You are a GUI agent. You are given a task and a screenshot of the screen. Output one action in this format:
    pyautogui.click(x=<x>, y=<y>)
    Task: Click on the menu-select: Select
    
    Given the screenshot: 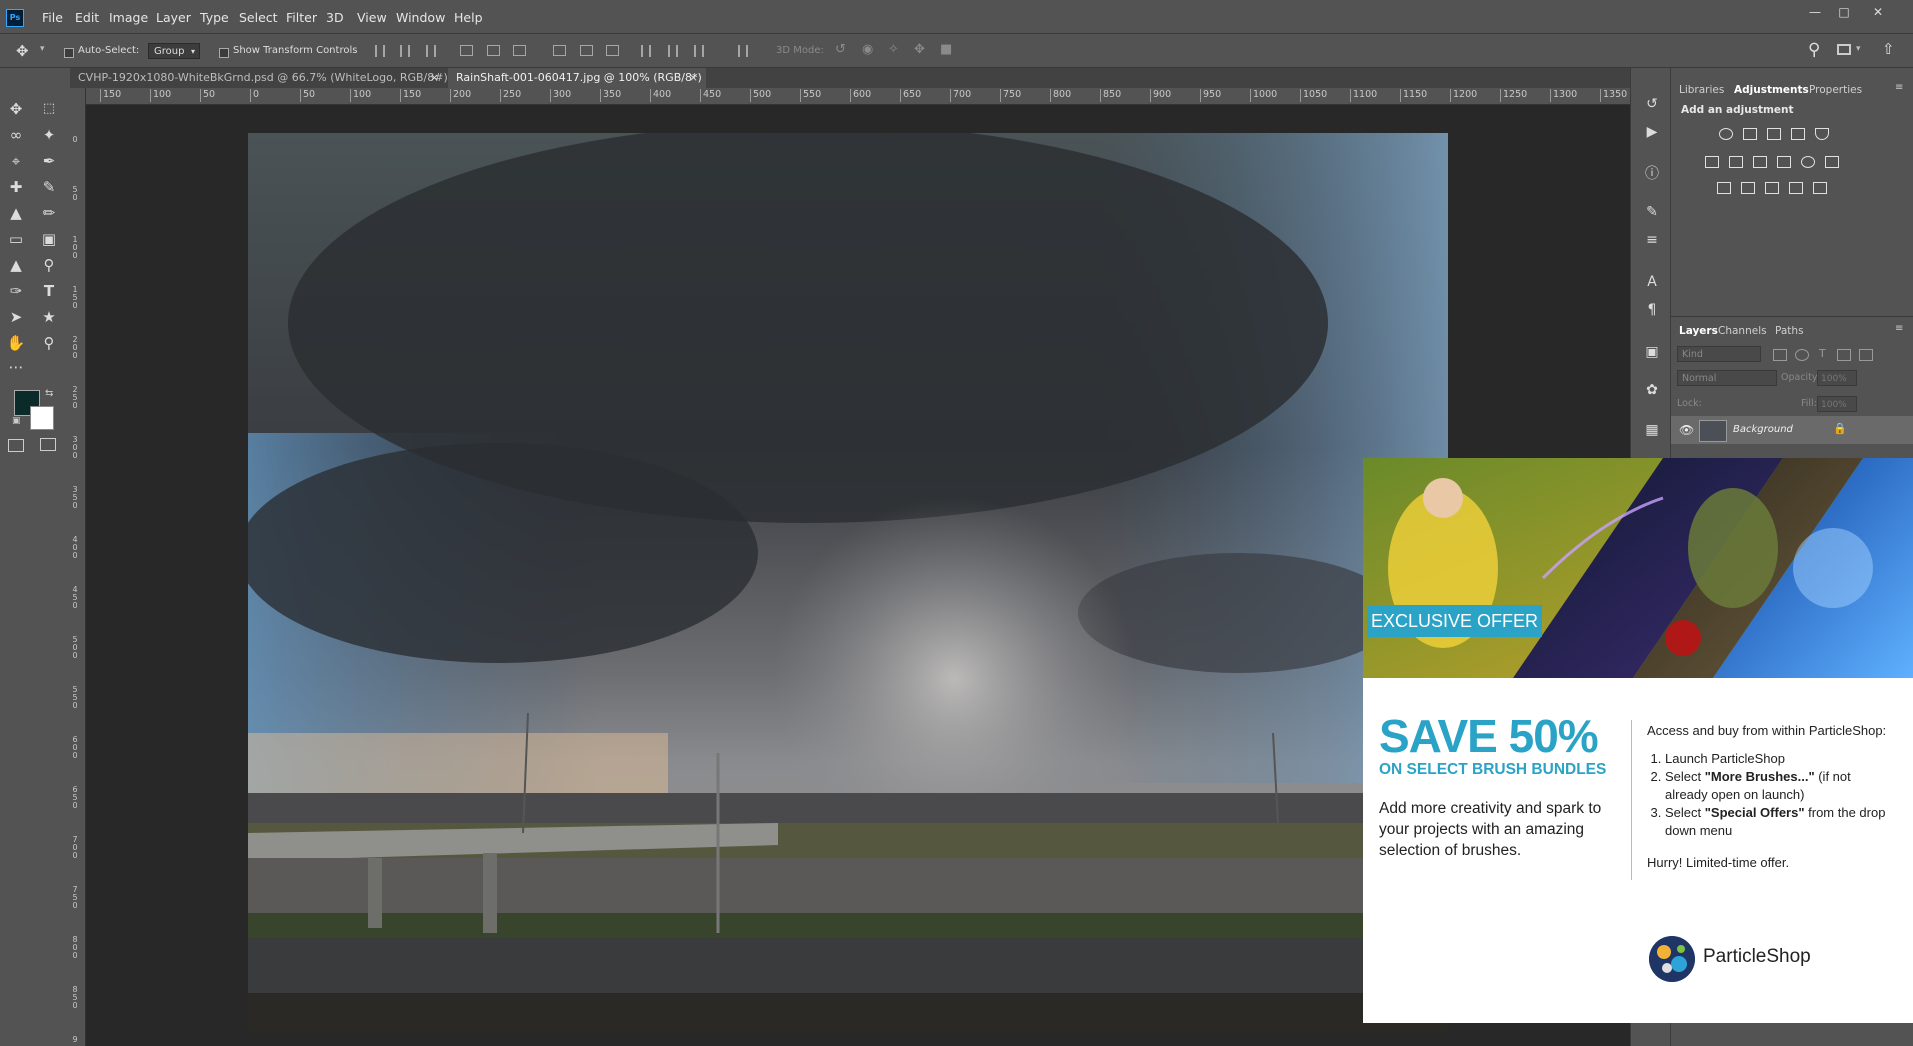 What is the action you would take?
    pyautogui.click(x=258, y=17)
    